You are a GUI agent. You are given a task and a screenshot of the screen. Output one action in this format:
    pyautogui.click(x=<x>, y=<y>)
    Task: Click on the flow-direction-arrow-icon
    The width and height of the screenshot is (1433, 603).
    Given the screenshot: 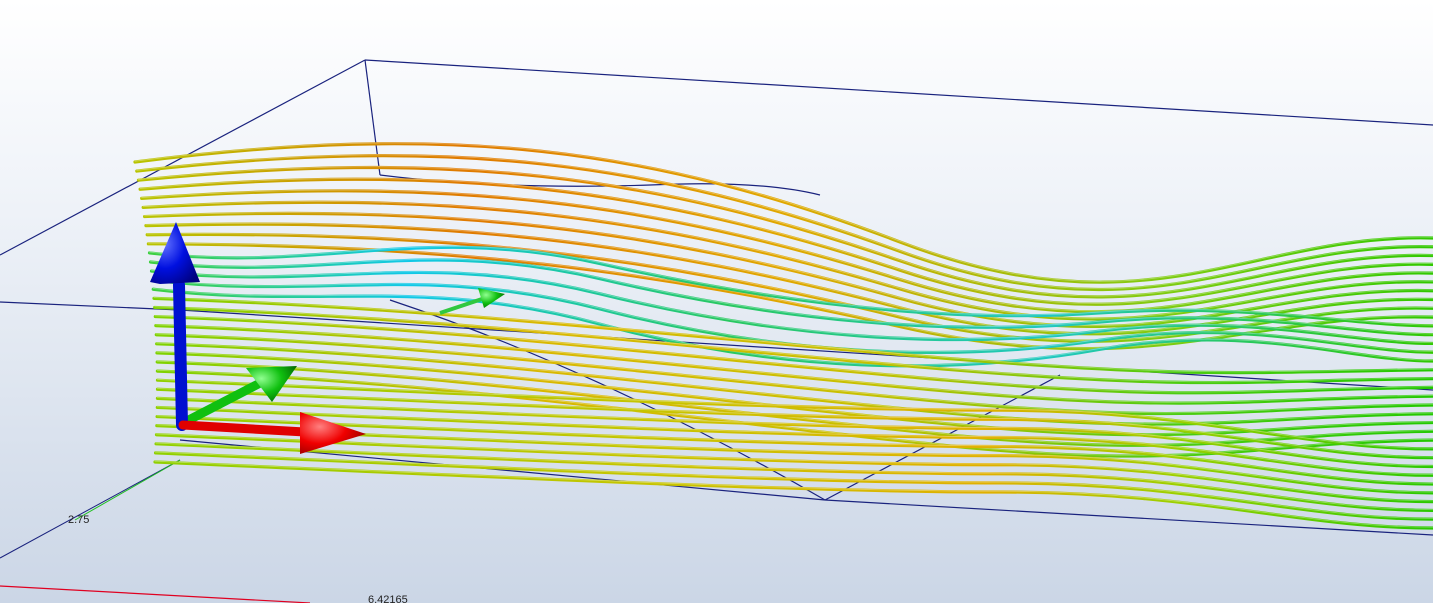 What is the action you would take?
    pyautogui.click(x=472, y=301)
    